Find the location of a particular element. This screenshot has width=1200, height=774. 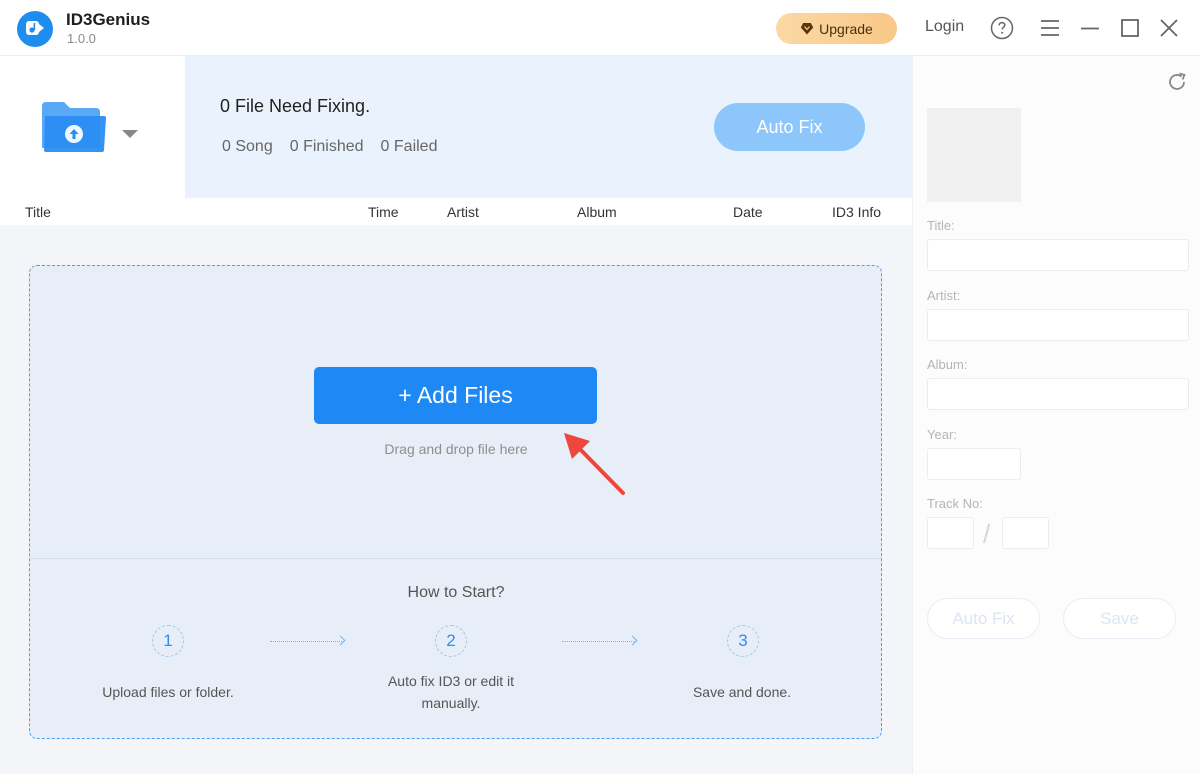

column-album: Album is located at coordinates (597, 212).